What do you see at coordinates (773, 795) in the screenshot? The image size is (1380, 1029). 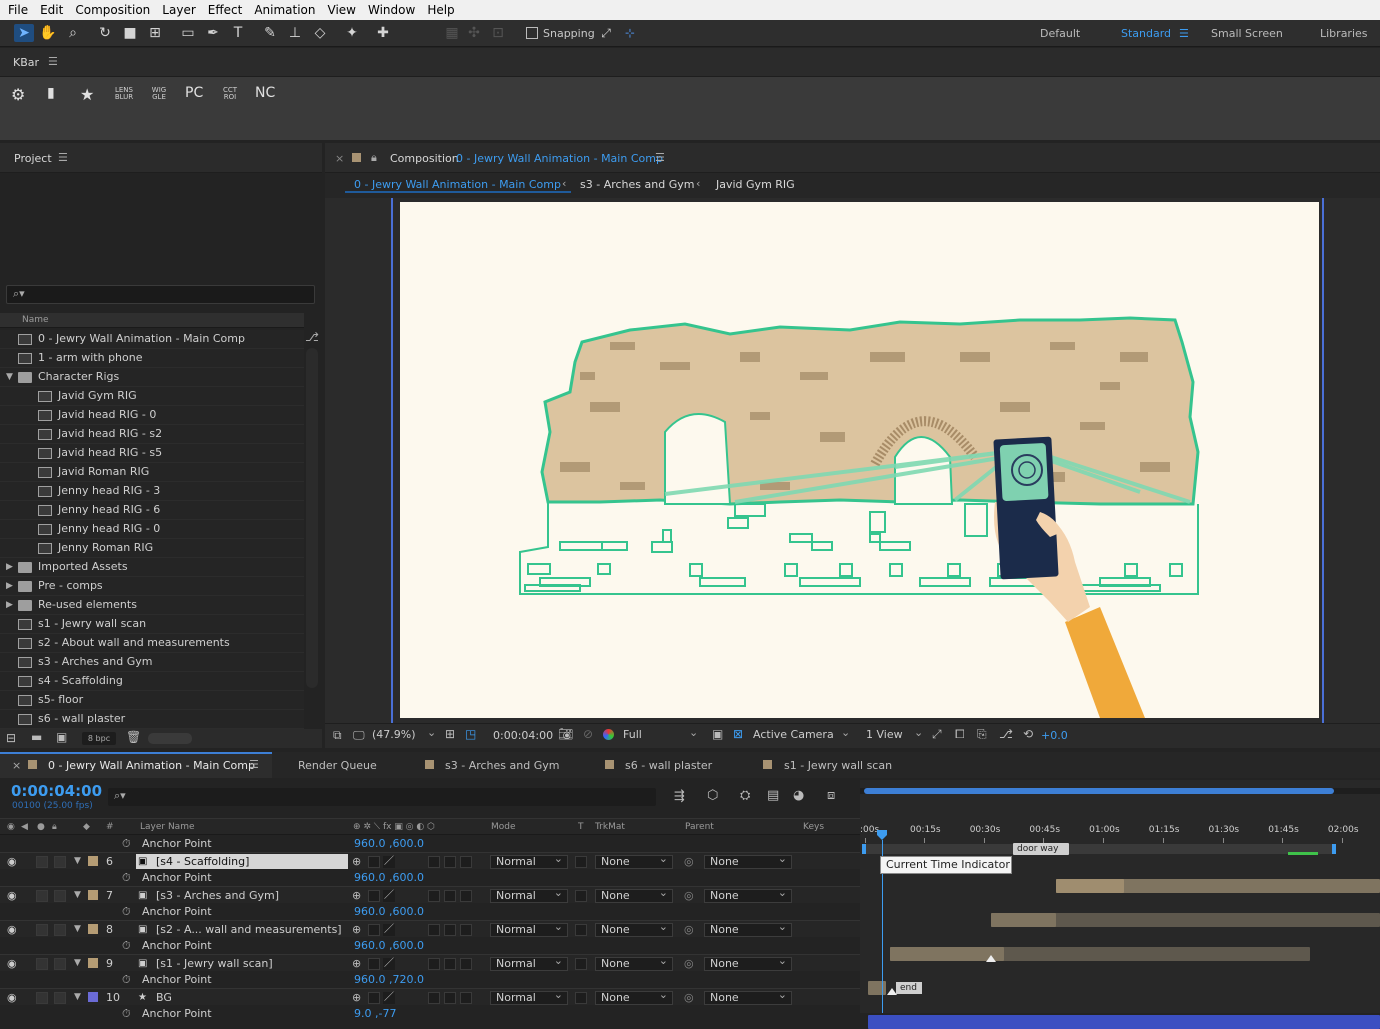 I see `frame-blending-icon: ▤` at bounding box center [773, 795].